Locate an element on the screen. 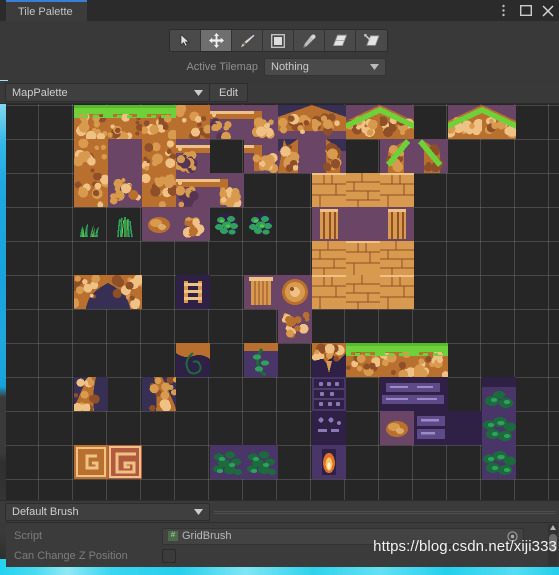 Image resolution: width=559 pixels, height=575 pixels. palette-dropdown: MapPalette is located at coordinates (107, 92).